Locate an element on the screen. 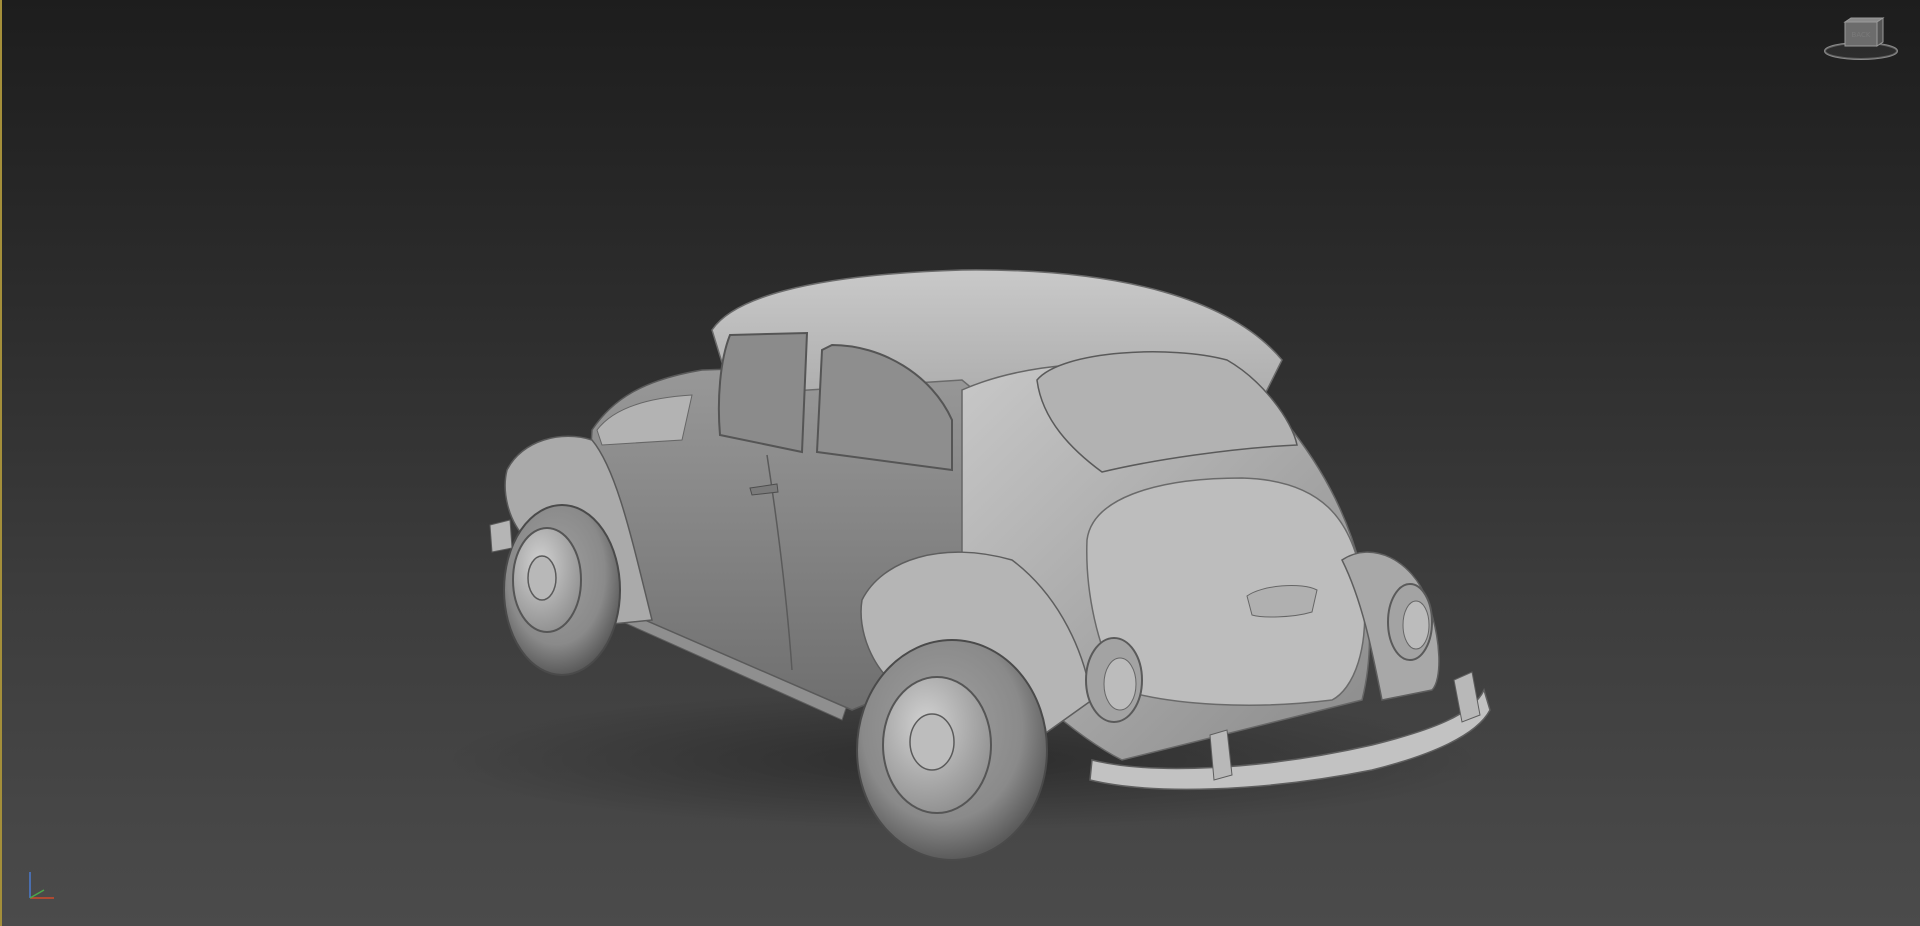  front-hood is located at coordinates (644, 420).